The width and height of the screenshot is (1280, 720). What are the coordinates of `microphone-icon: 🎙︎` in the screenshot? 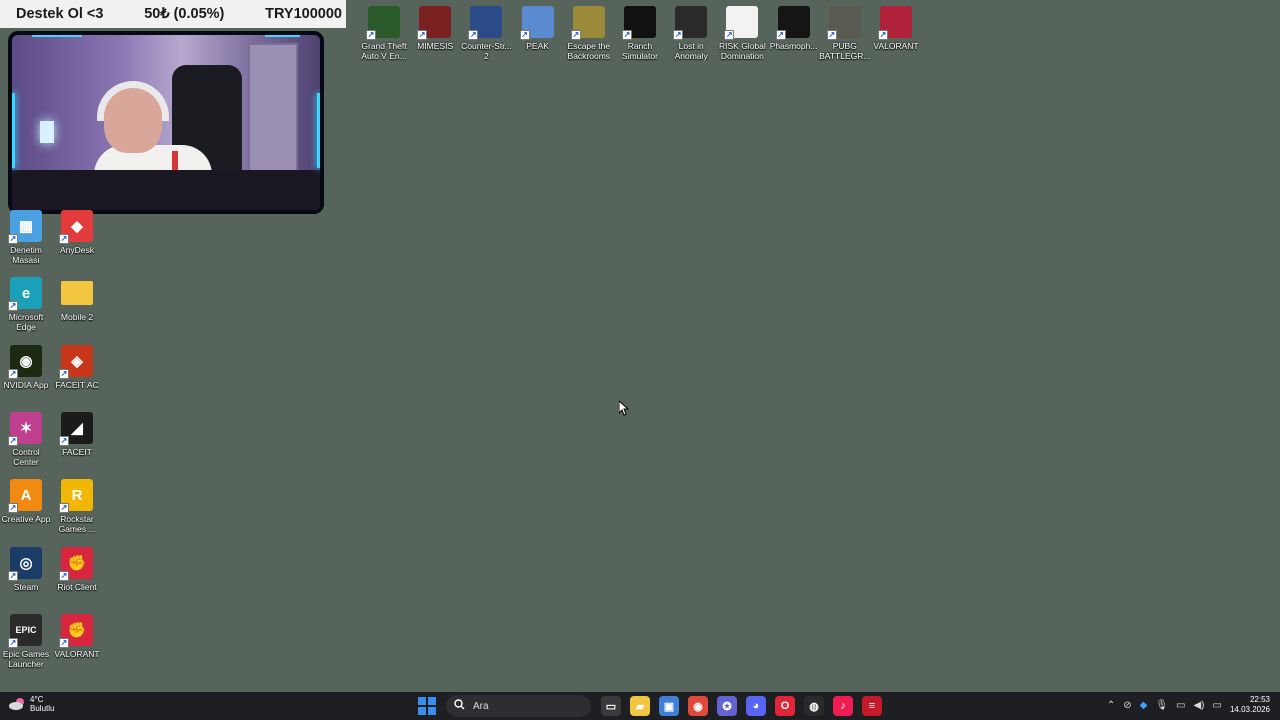 It's located at (1161, 705).